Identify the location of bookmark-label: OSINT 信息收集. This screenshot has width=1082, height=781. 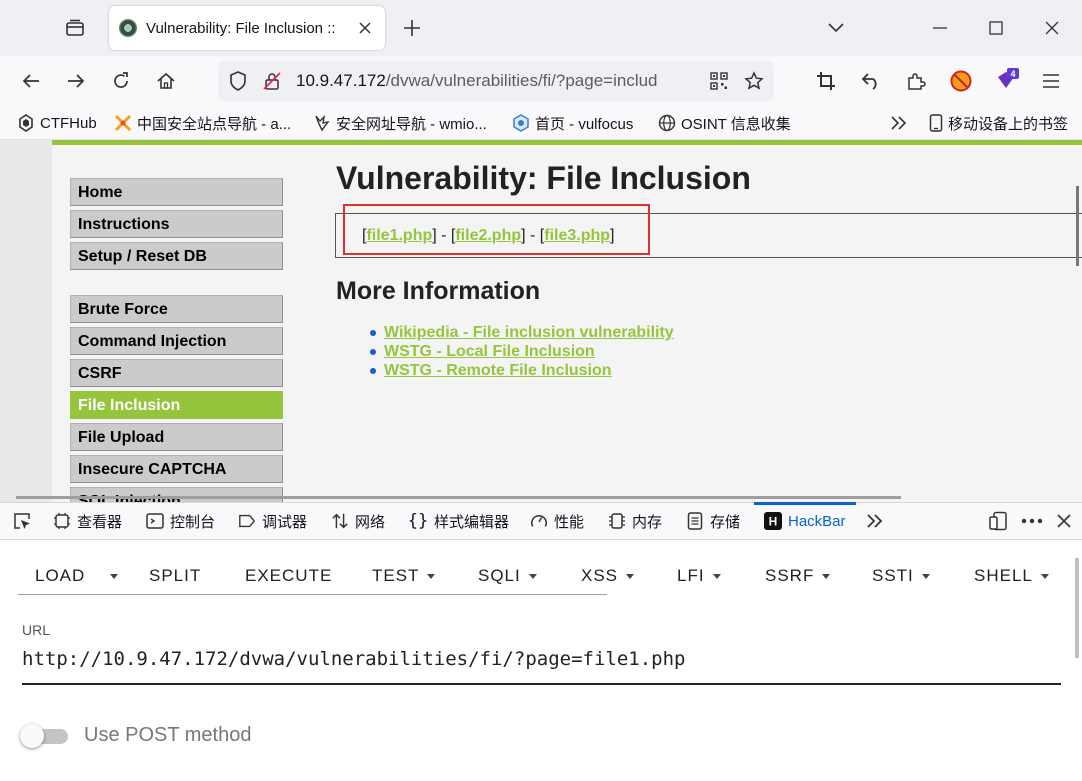
(736, 124).